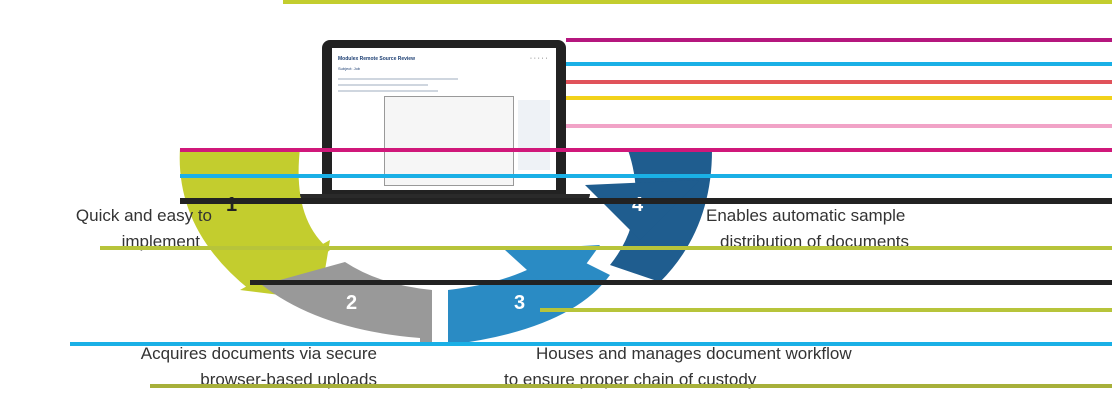 This screenshot has width=1112, height=411. I want to click on screen-sidebar, so click(534, 135).